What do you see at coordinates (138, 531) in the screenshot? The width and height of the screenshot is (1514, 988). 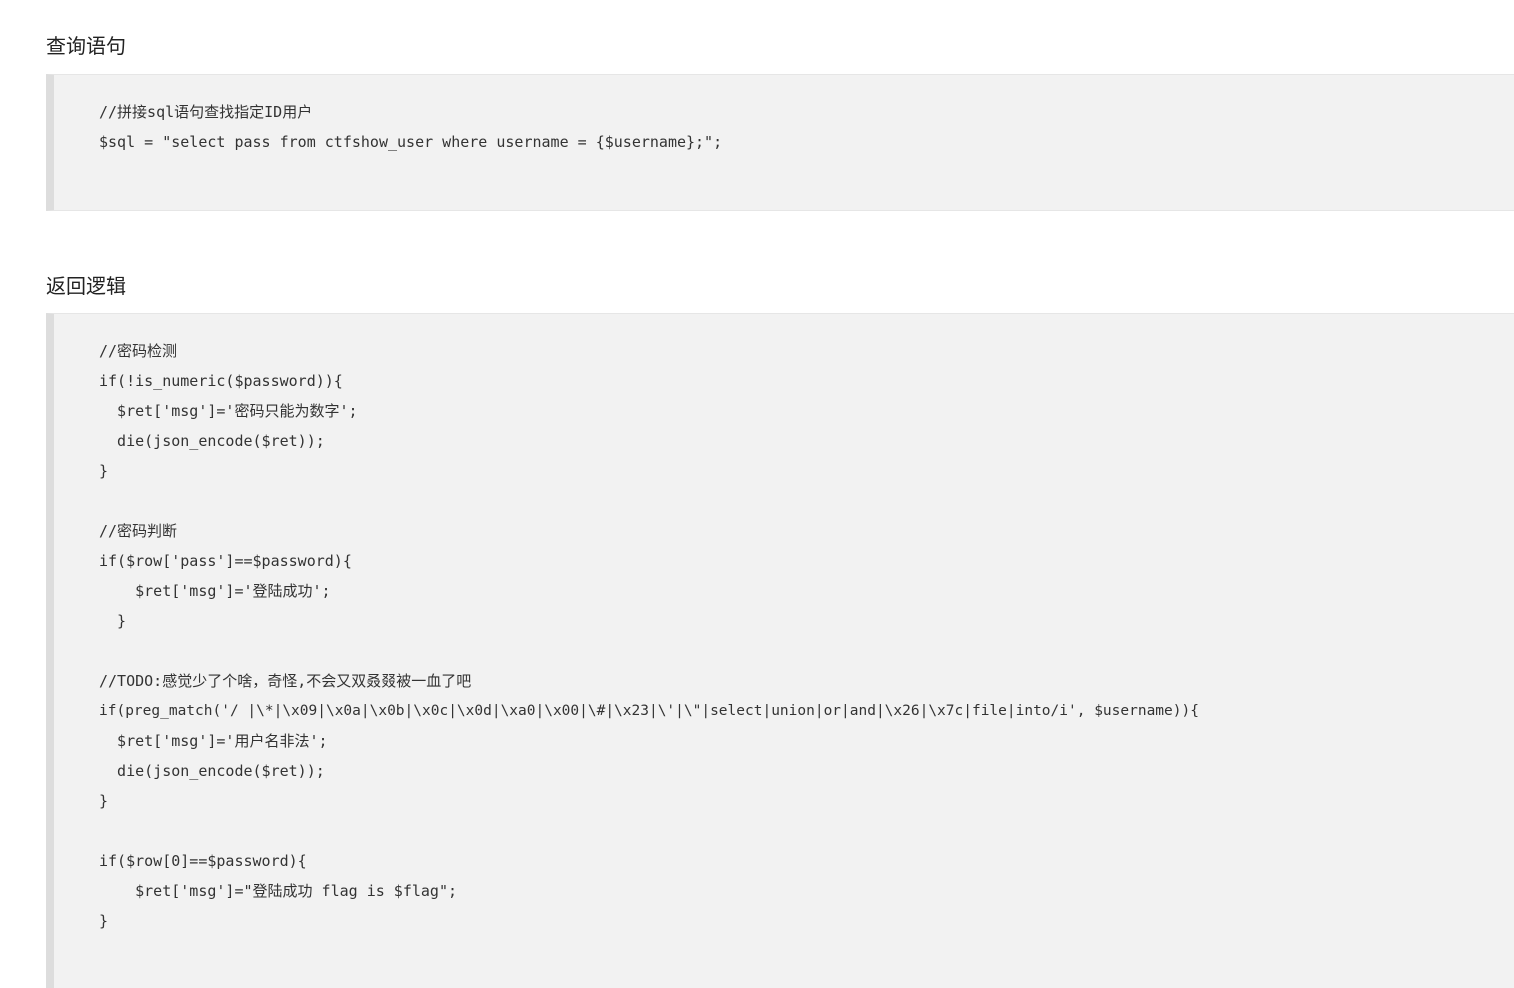 I see `code-line: //密码判断` at bounding box center [138, 531].